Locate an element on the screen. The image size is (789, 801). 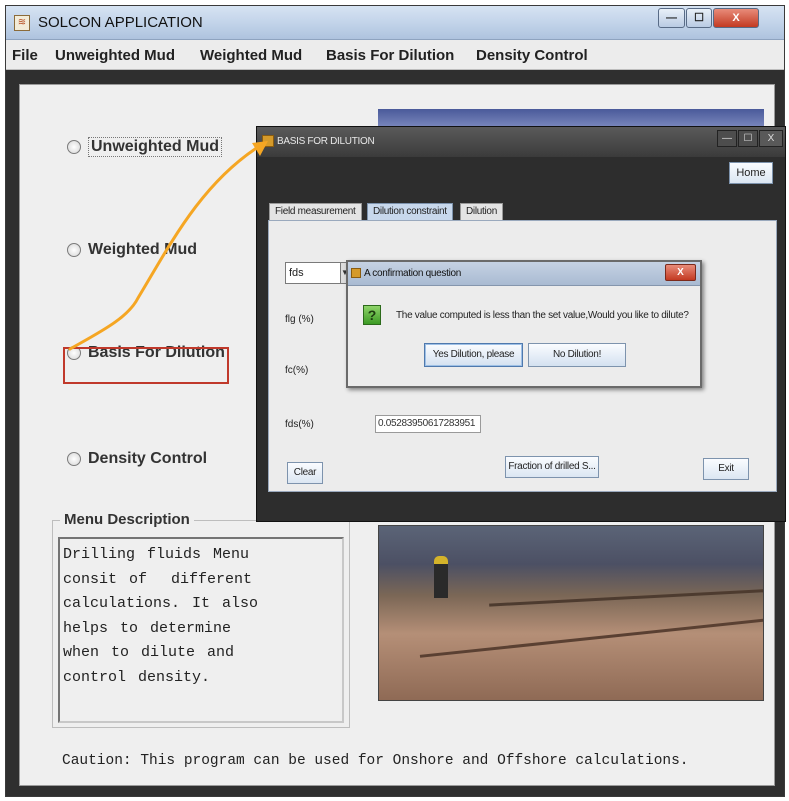
no-dilution-button: No Dilution! is located at coordinates (577, 355).